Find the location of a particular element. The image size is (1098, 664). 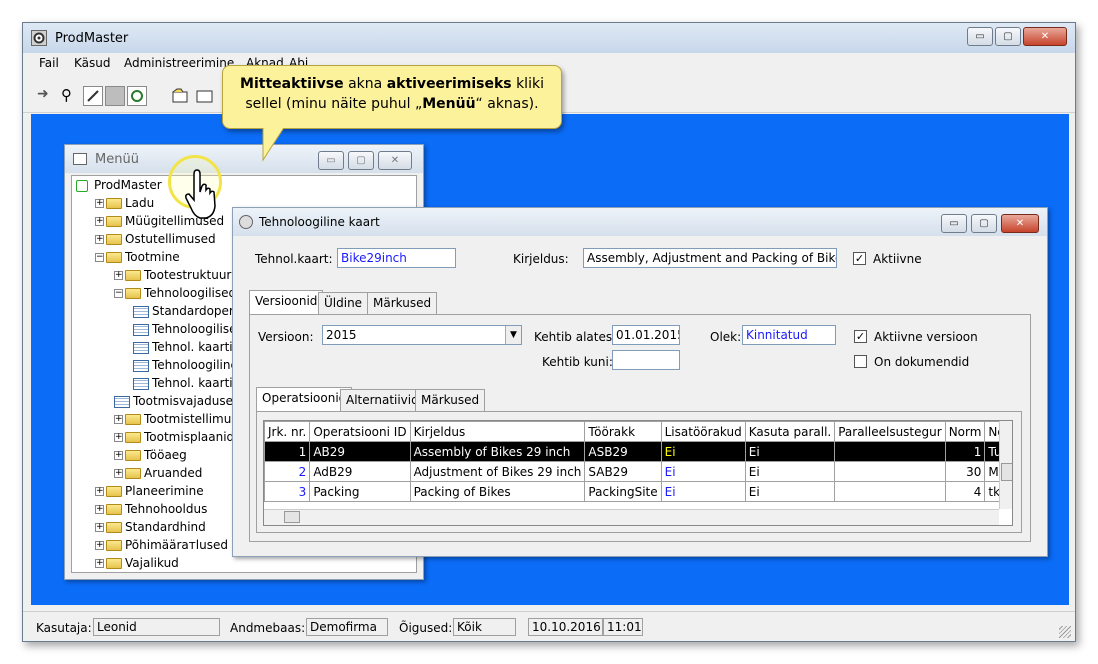

tree-item: Standardoper is located at coordinates (183, 313).